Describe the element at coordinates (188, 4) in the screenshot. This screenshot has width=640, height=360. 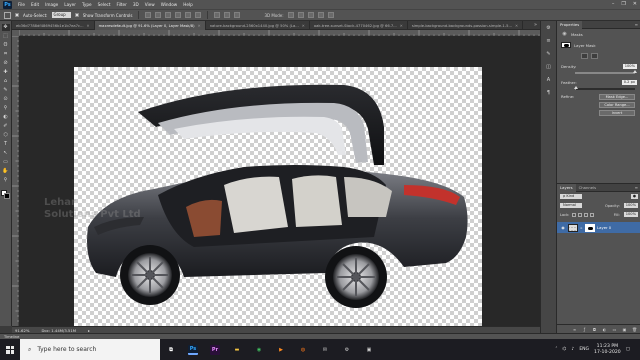
I see `menu-help: Help` at that location.